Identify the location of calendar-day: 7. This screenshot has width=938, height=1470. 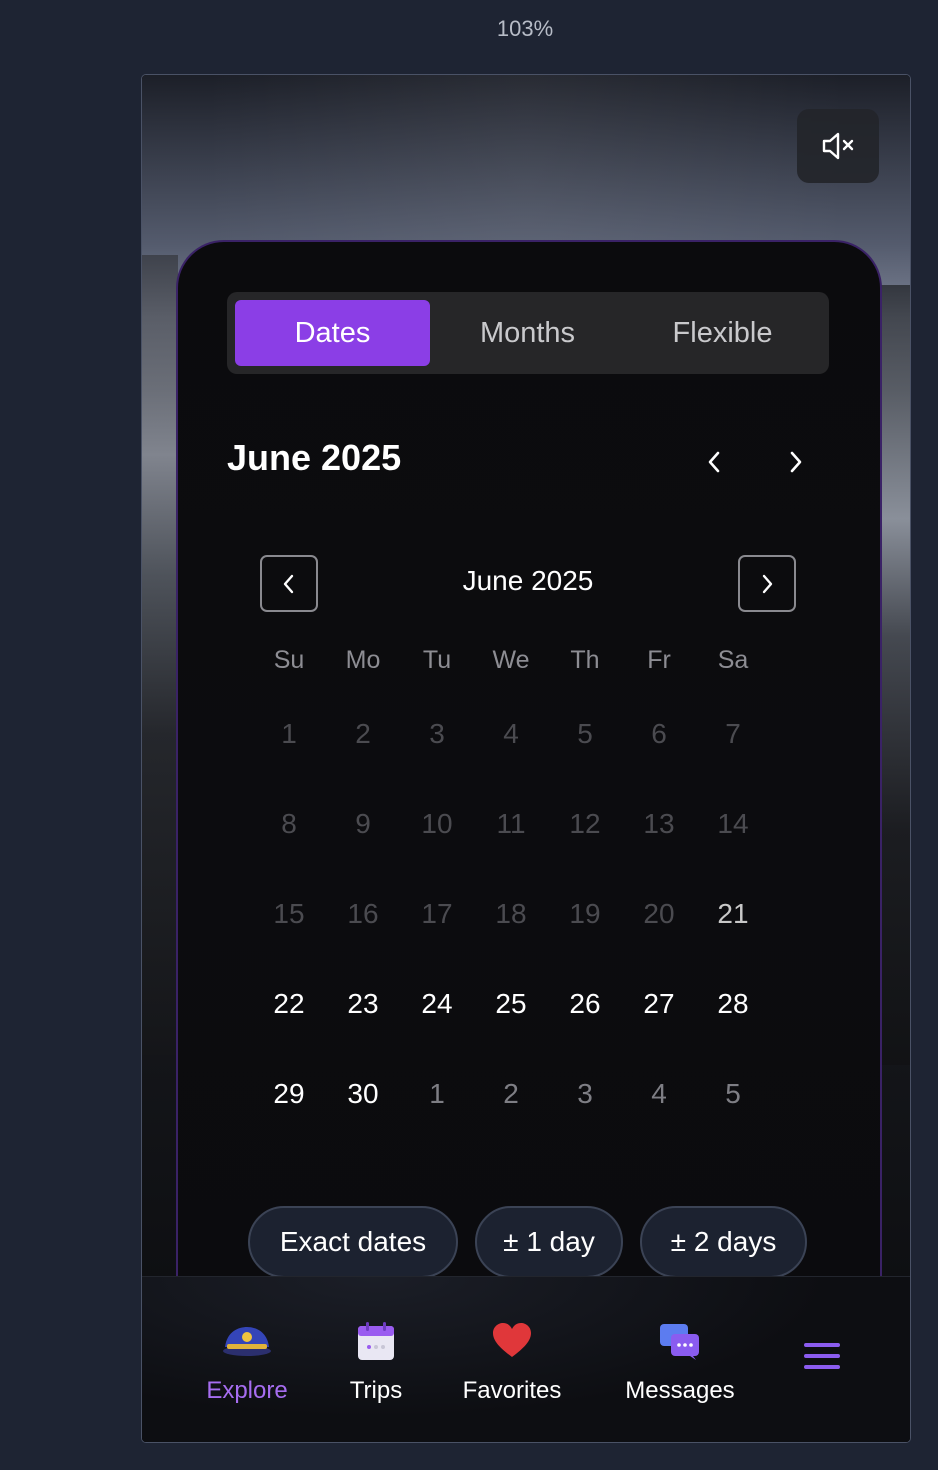
(733, 734).